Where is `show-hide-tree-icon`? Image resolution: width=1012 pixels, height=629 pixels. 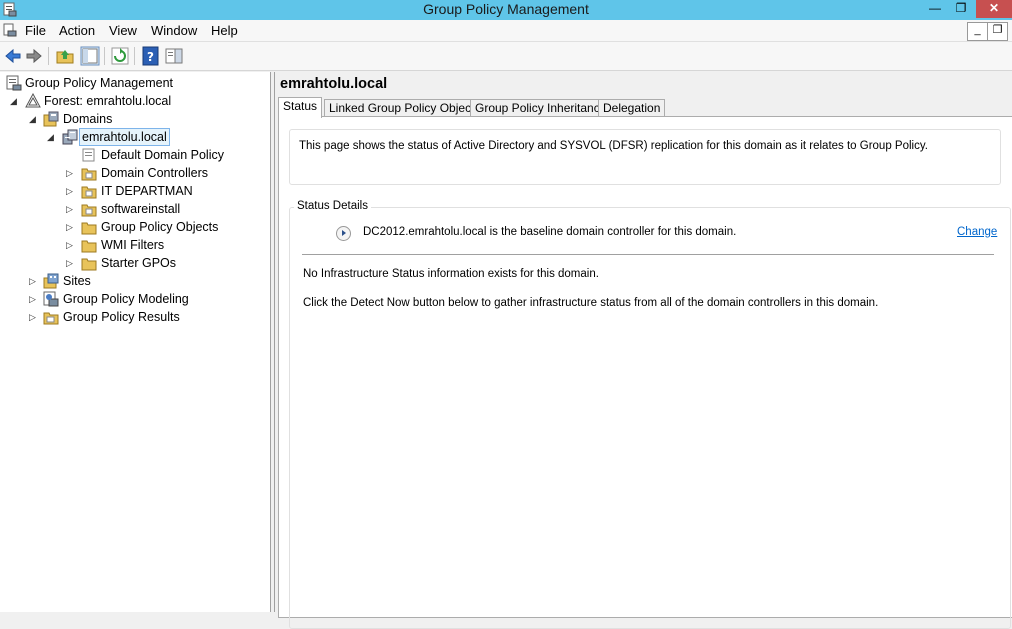 show-hide-tree-icon is located at coordinates (90, 56).